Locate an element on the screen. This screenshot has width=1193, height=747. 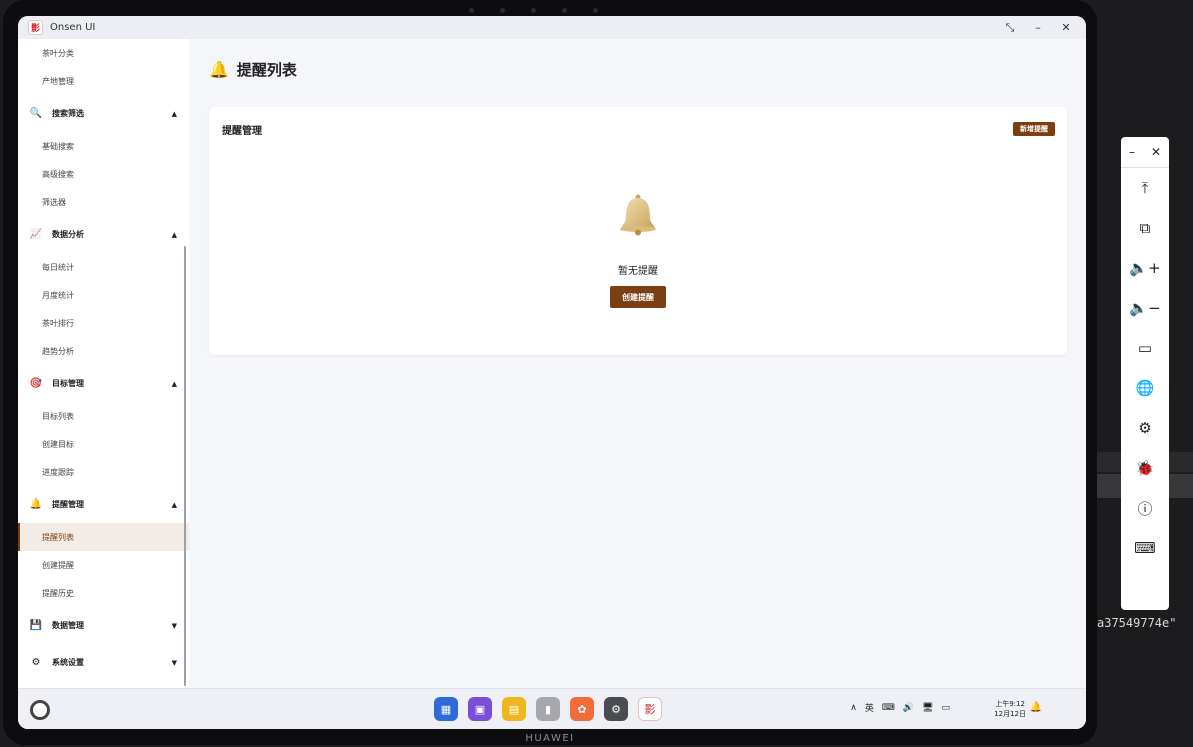
sidebar-item: 提醒列表 is located at coordinates (103, 537).